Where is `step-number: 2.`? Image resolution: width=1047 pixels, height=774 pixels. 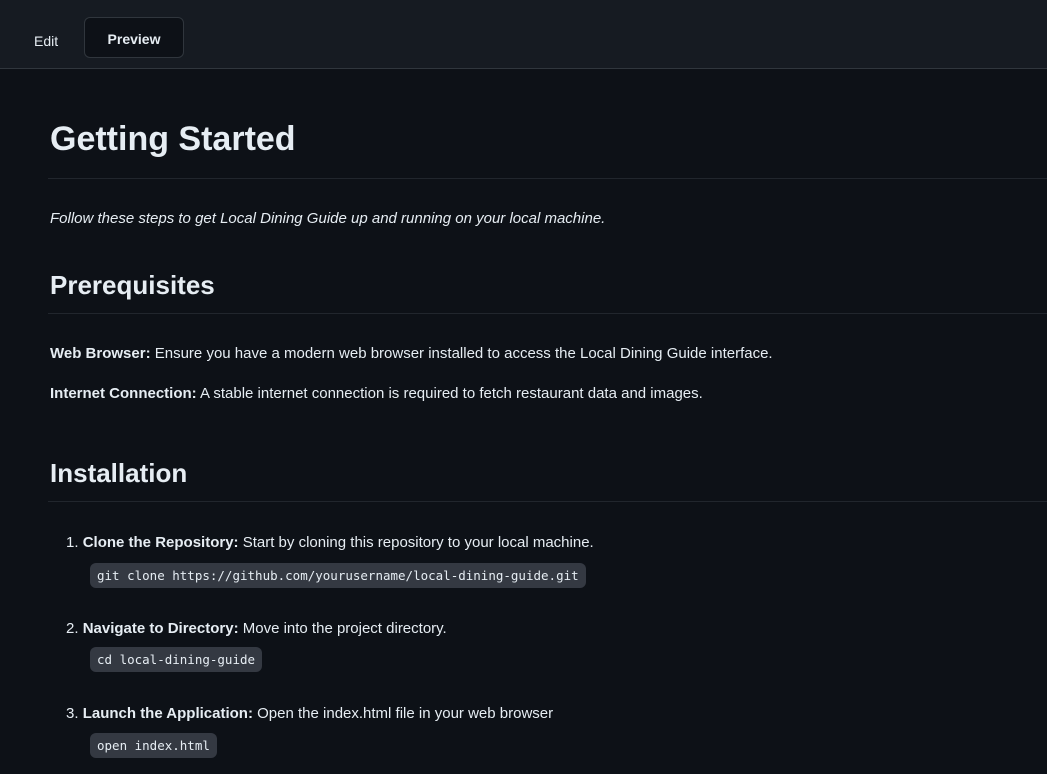 step-number: 2. is located at coordinates (72, 628).